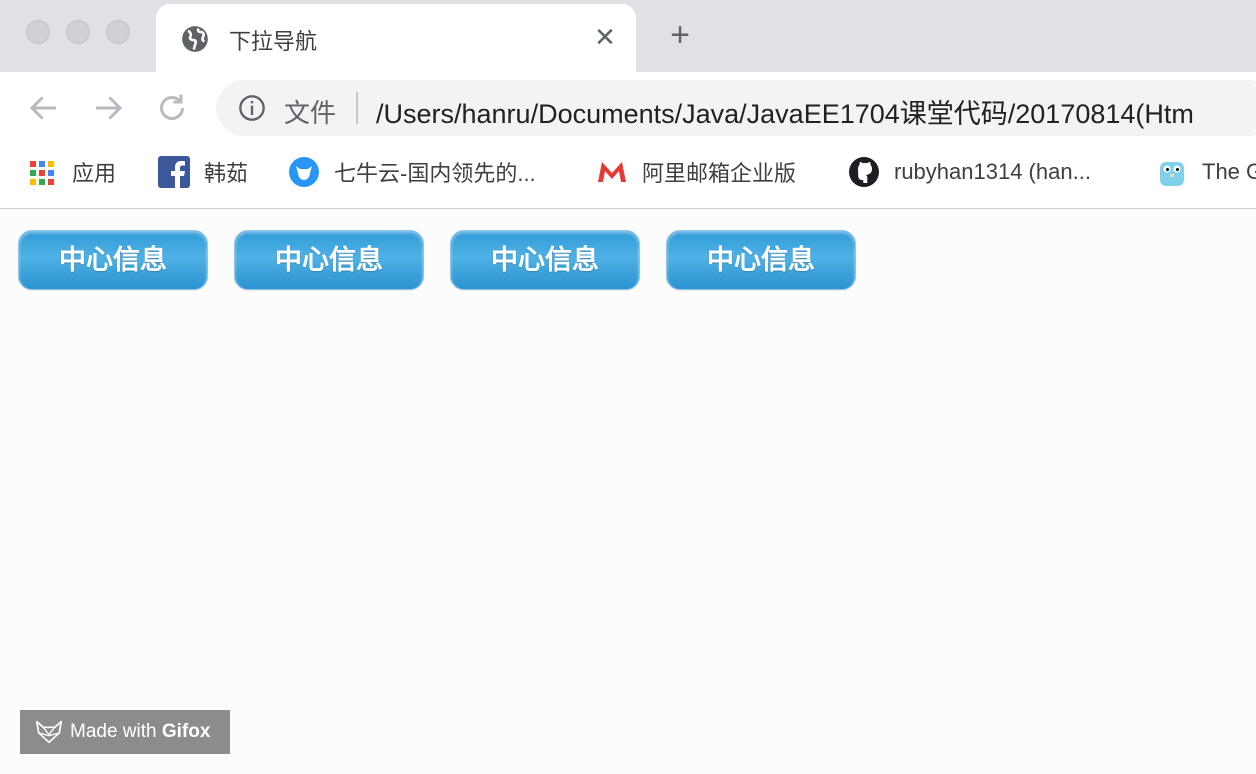  What do you see at coordinates (612, 172) in the screenshot?
I see `aliyun-mail-icon` at bounding box center [612, 172].